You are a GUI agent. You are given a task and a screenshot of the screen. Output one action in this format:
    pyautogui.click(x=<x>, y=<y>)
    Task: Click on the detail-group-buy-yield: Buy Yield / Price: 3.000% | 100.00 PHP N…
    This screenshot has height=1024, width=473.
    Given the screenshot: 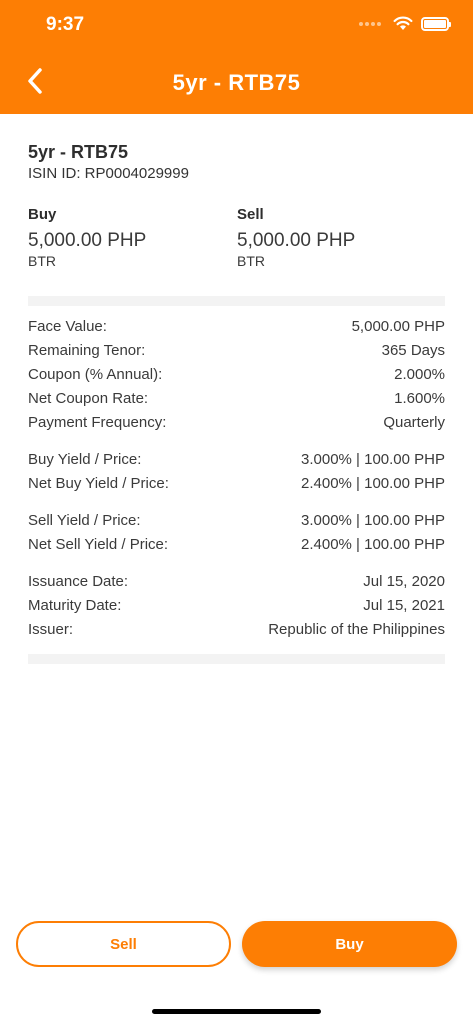 What is the action you would take?
    pyautogui.click(x=236, y=475)
    